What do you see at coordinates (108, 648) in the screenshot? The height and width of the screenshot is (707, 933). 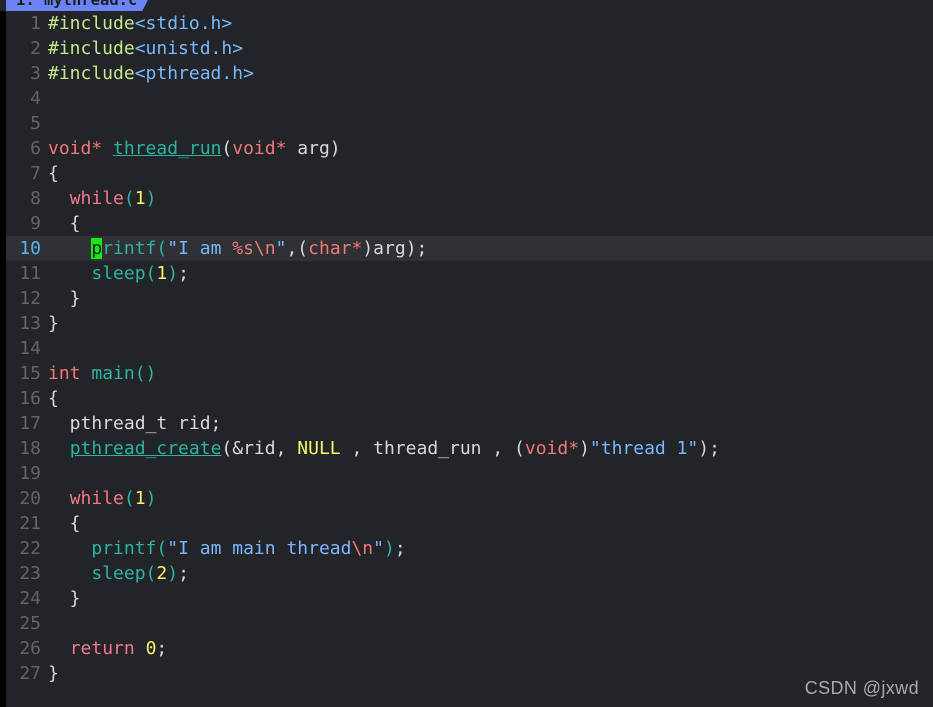 I see `line-source: return 0;` at bounding box center [108, 648].